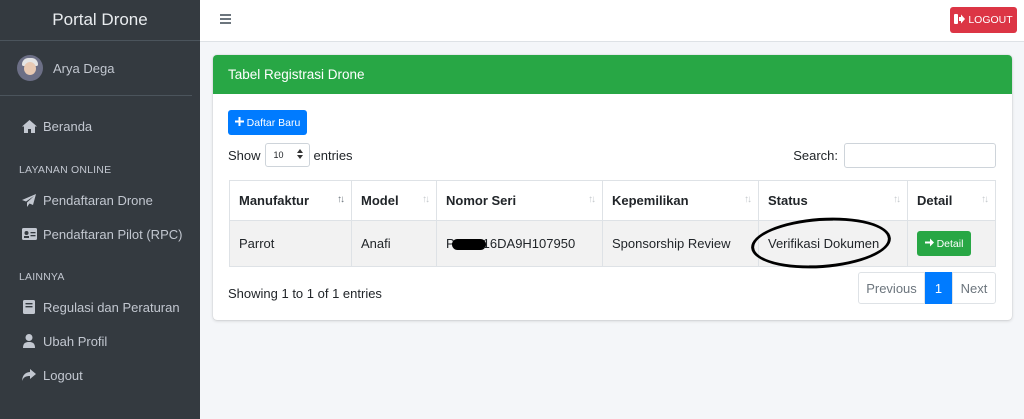  I want to click on add-new-label: Daftar Baru, so click(273, 122).